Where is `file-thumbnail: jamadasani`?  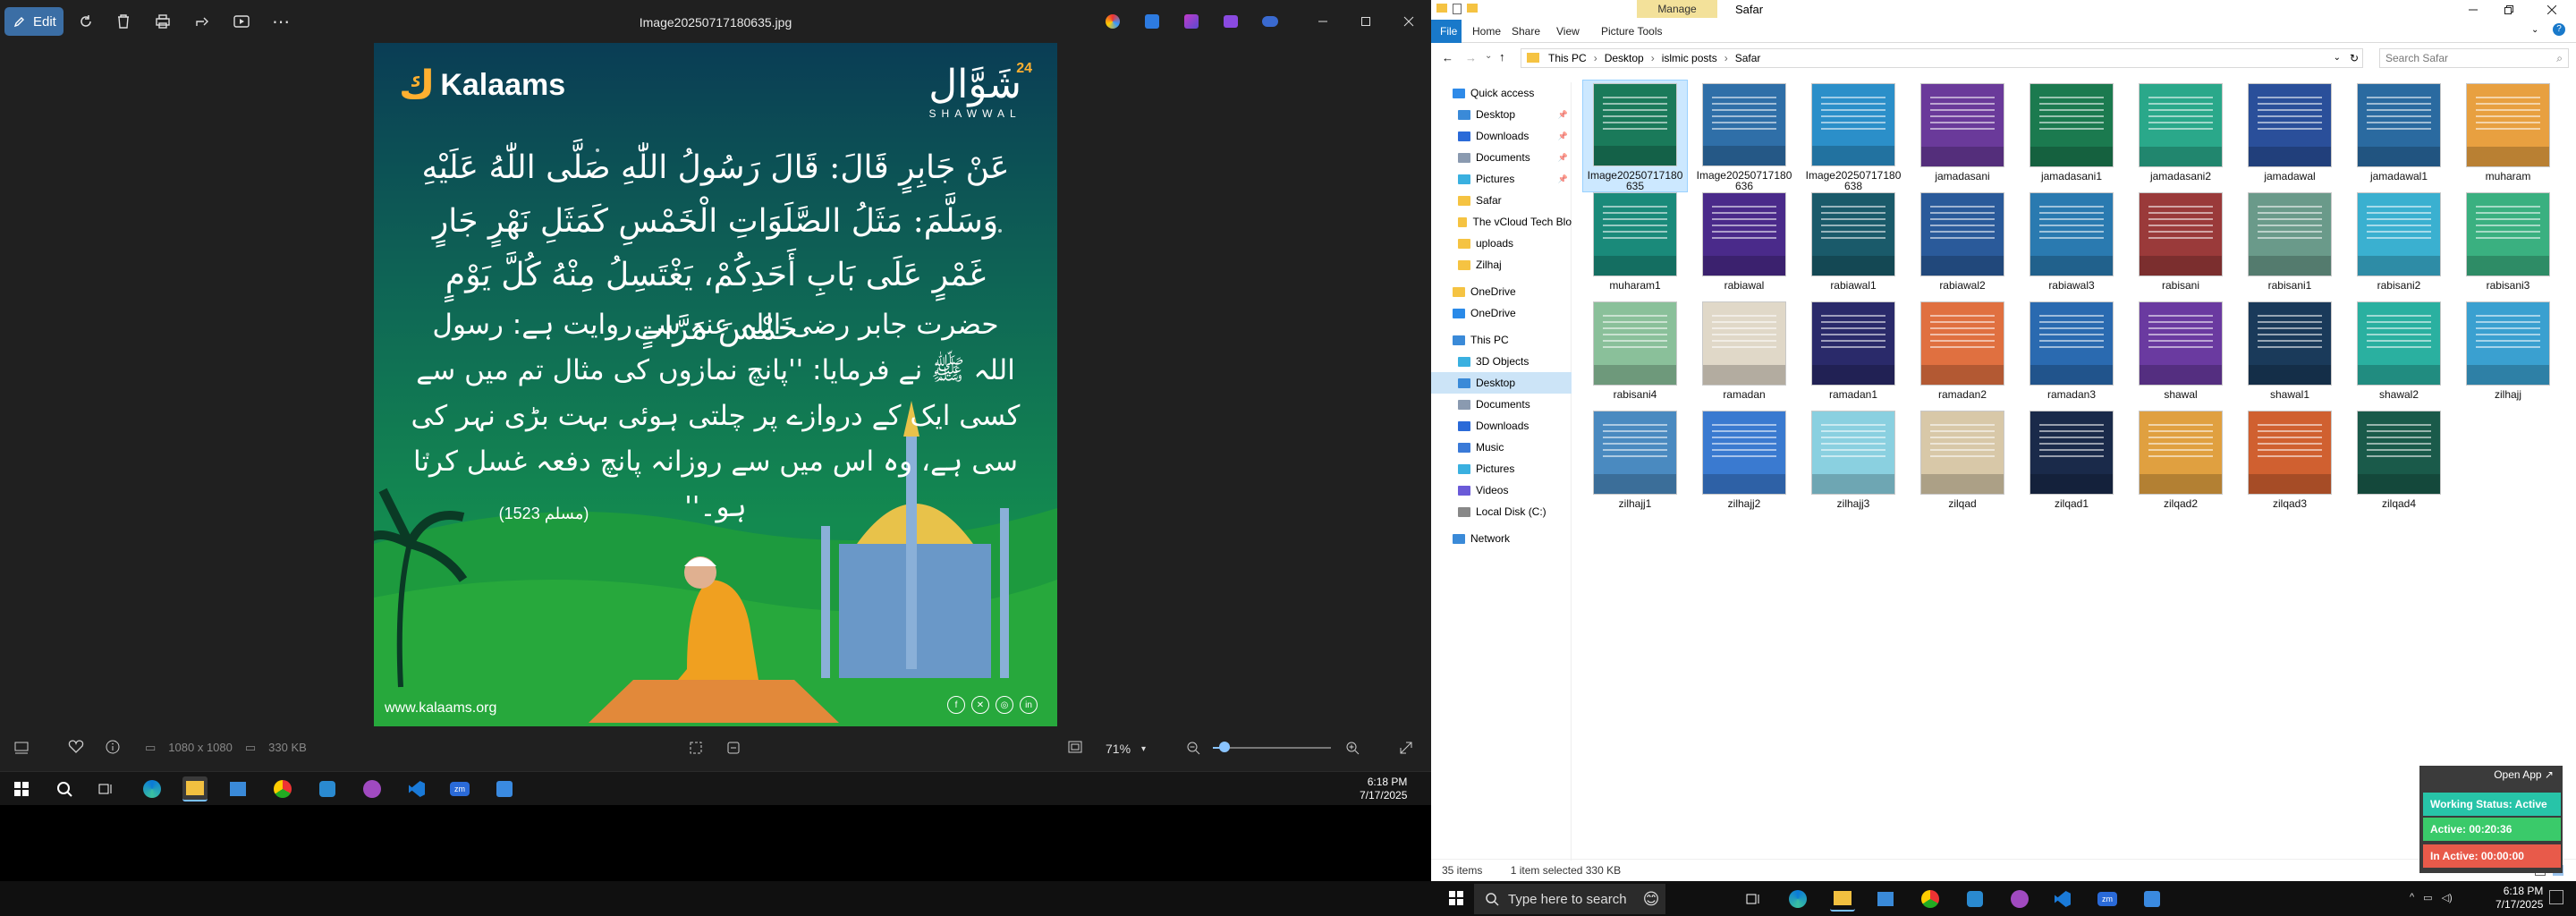
file-thumbnail: jamadasani is located at coordinates (1962, 136).